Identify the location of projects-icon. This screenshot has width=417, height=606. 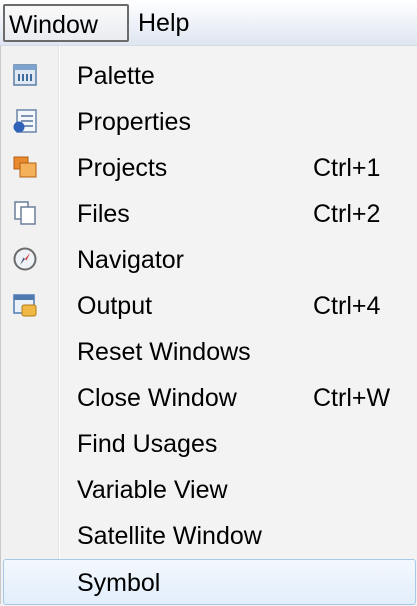
(25, 167).